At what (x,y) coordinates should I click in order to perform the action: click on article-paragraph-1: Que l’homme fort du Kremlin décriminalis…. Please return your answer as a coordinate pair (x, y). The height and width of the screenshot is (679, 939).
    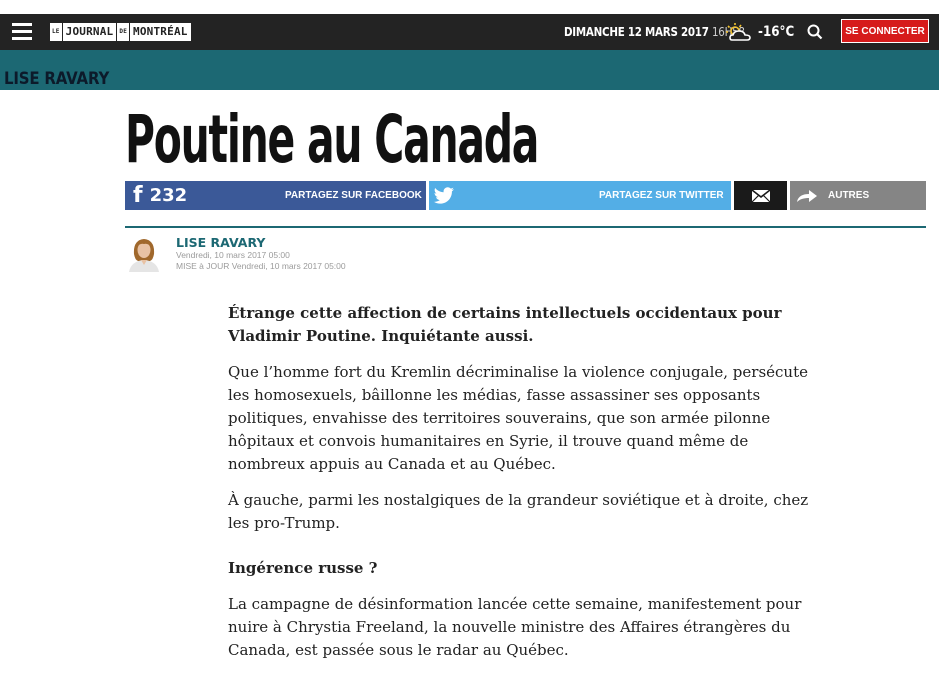
    Looking at the image, I should click on (518, 418).